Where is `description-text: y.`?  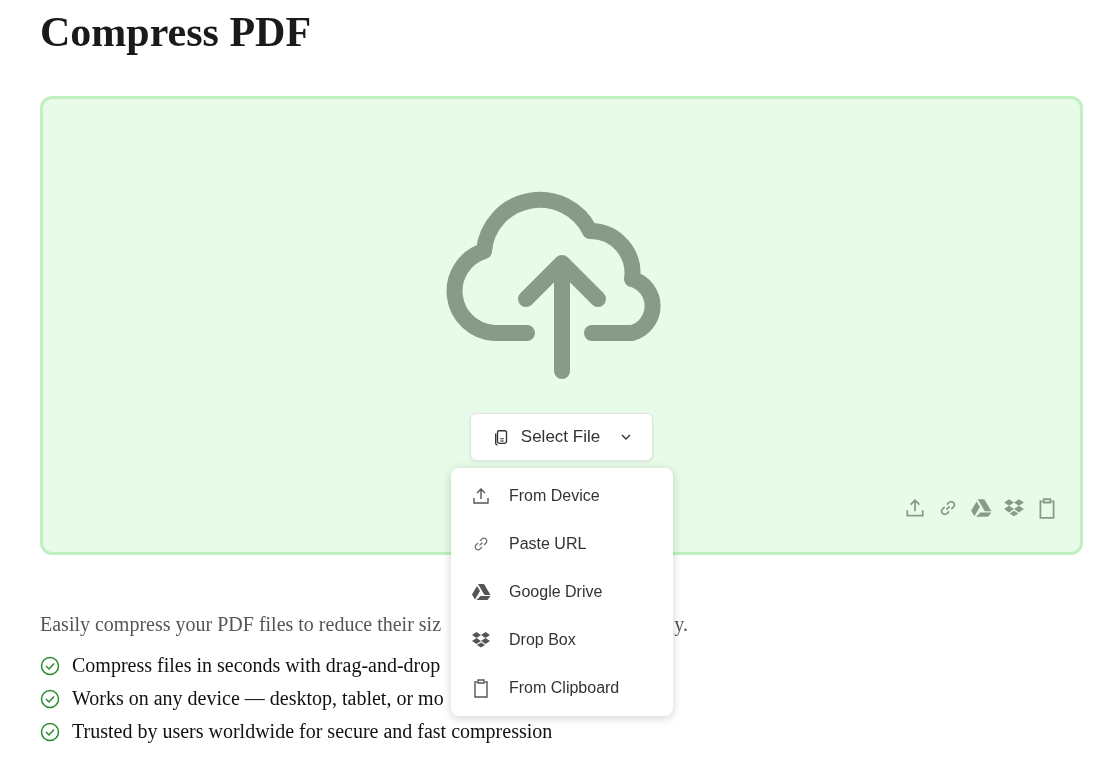 description-text: y. is located at coordinates (681, 624).